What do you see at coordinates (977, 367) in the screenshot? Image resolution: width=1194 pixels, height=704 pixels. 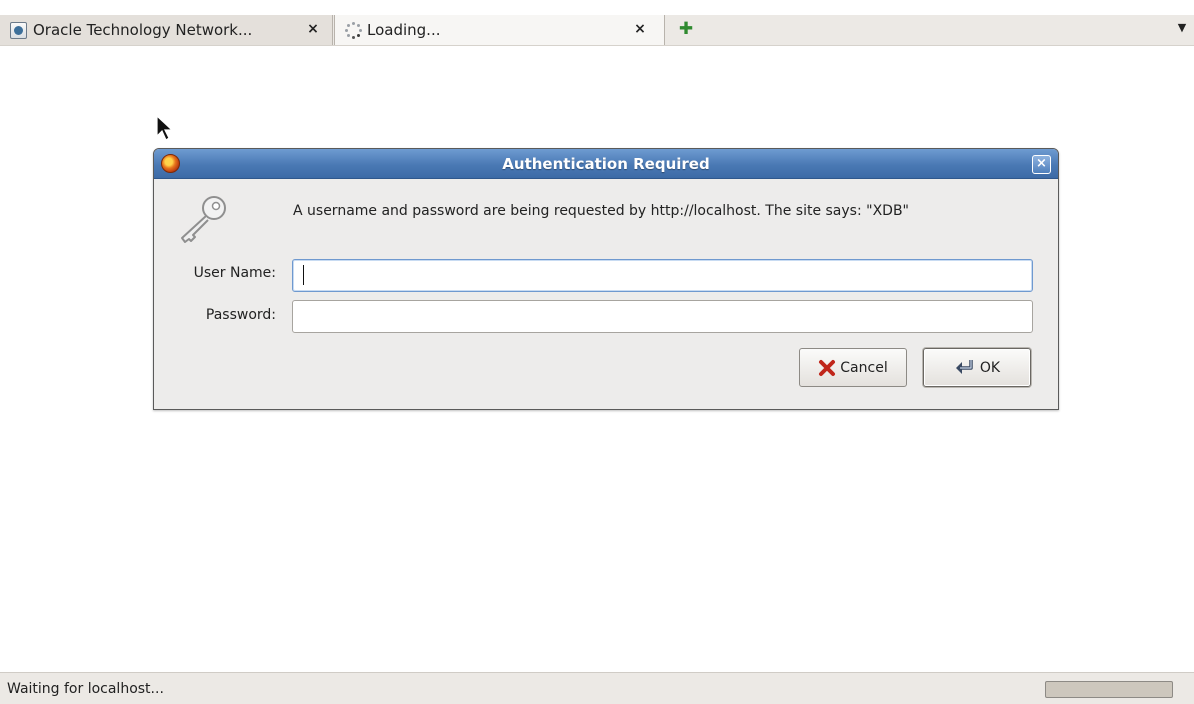 I see `ok-button: OK` at bounding box center [977, 367].